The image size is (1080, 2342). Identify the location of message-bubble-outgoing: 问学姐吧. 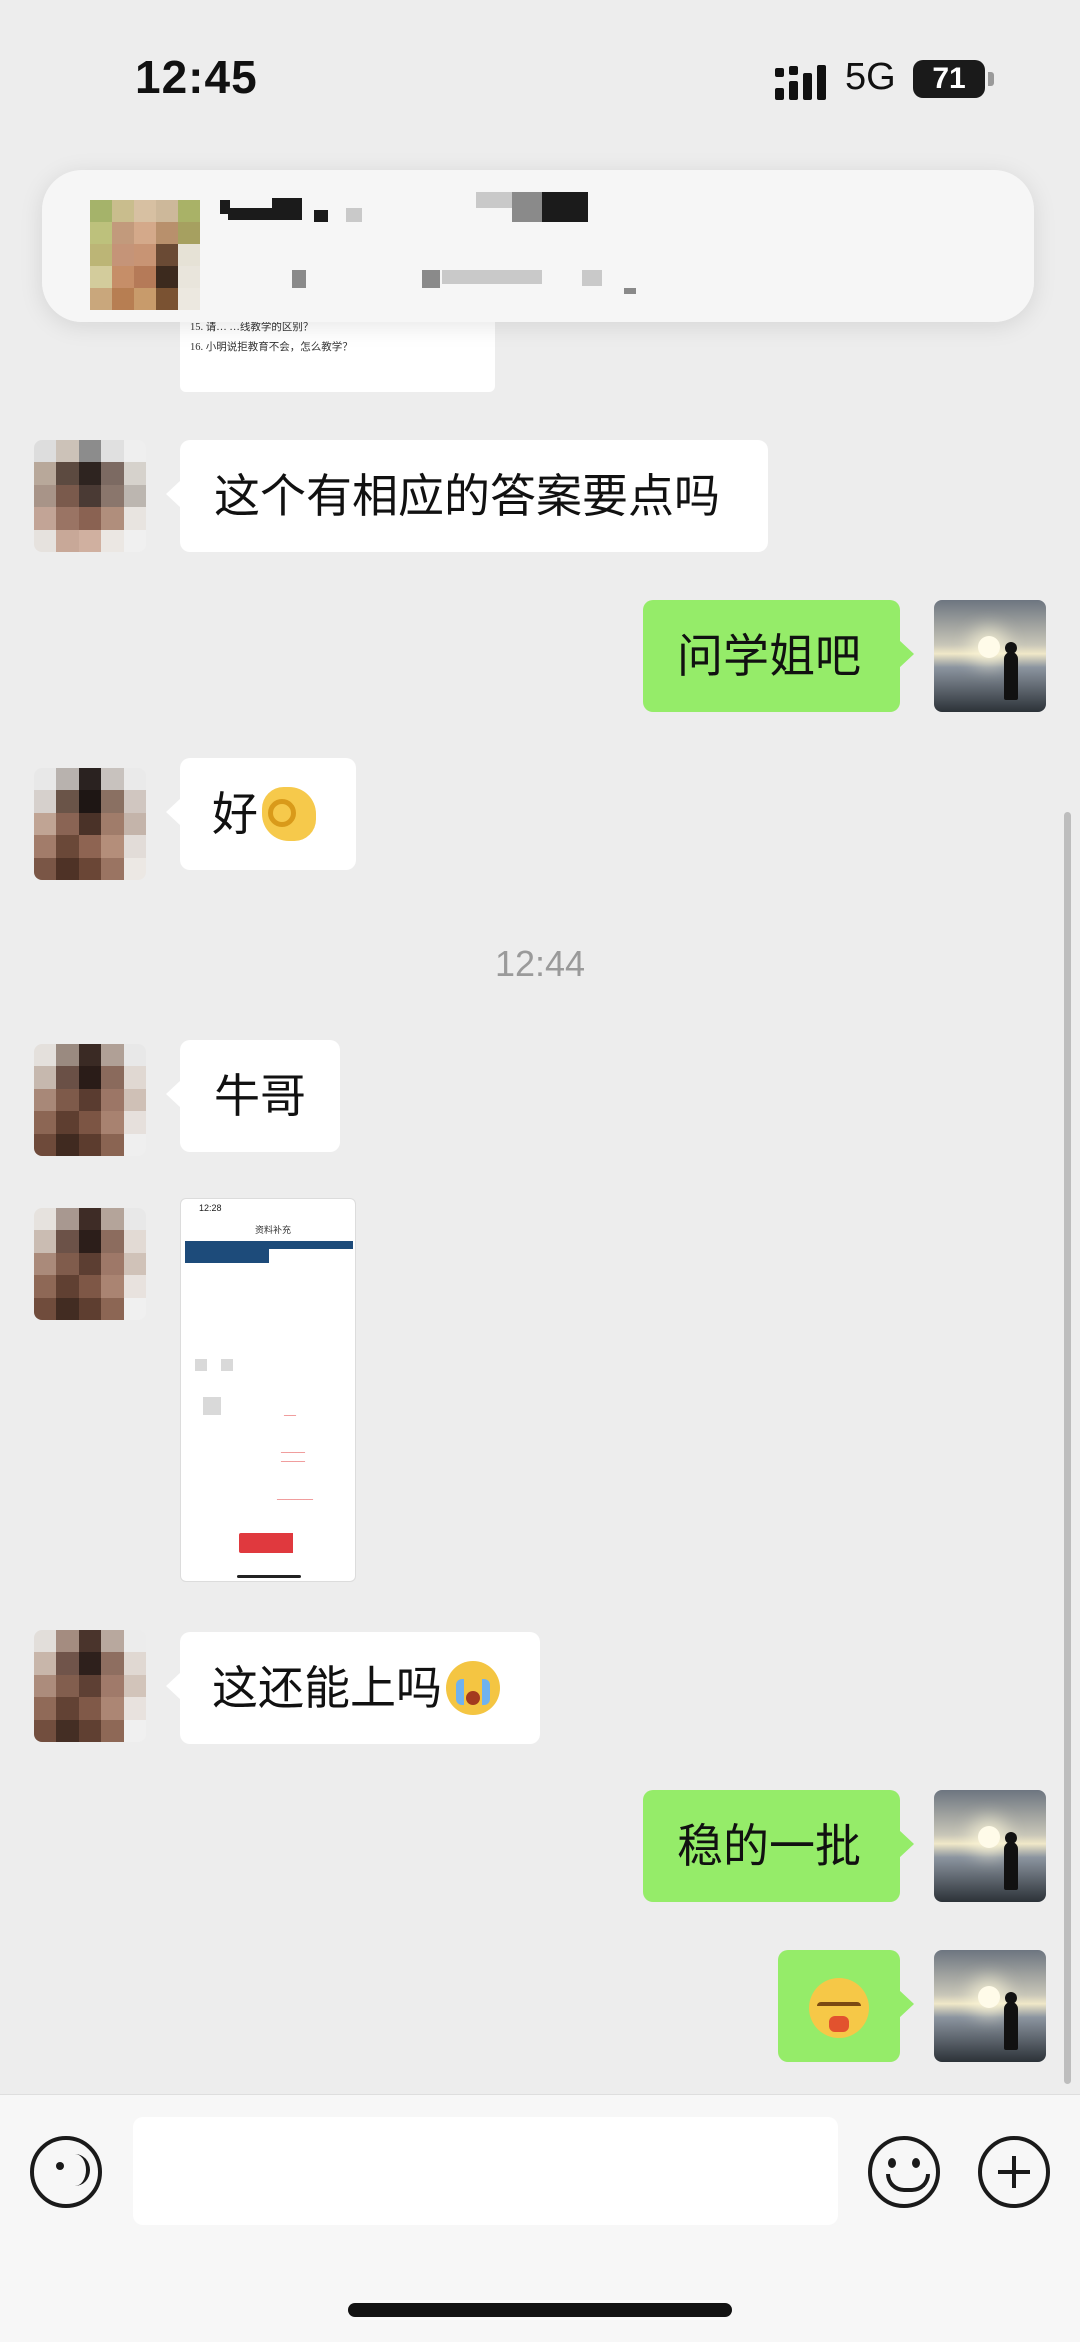
(778, 656).